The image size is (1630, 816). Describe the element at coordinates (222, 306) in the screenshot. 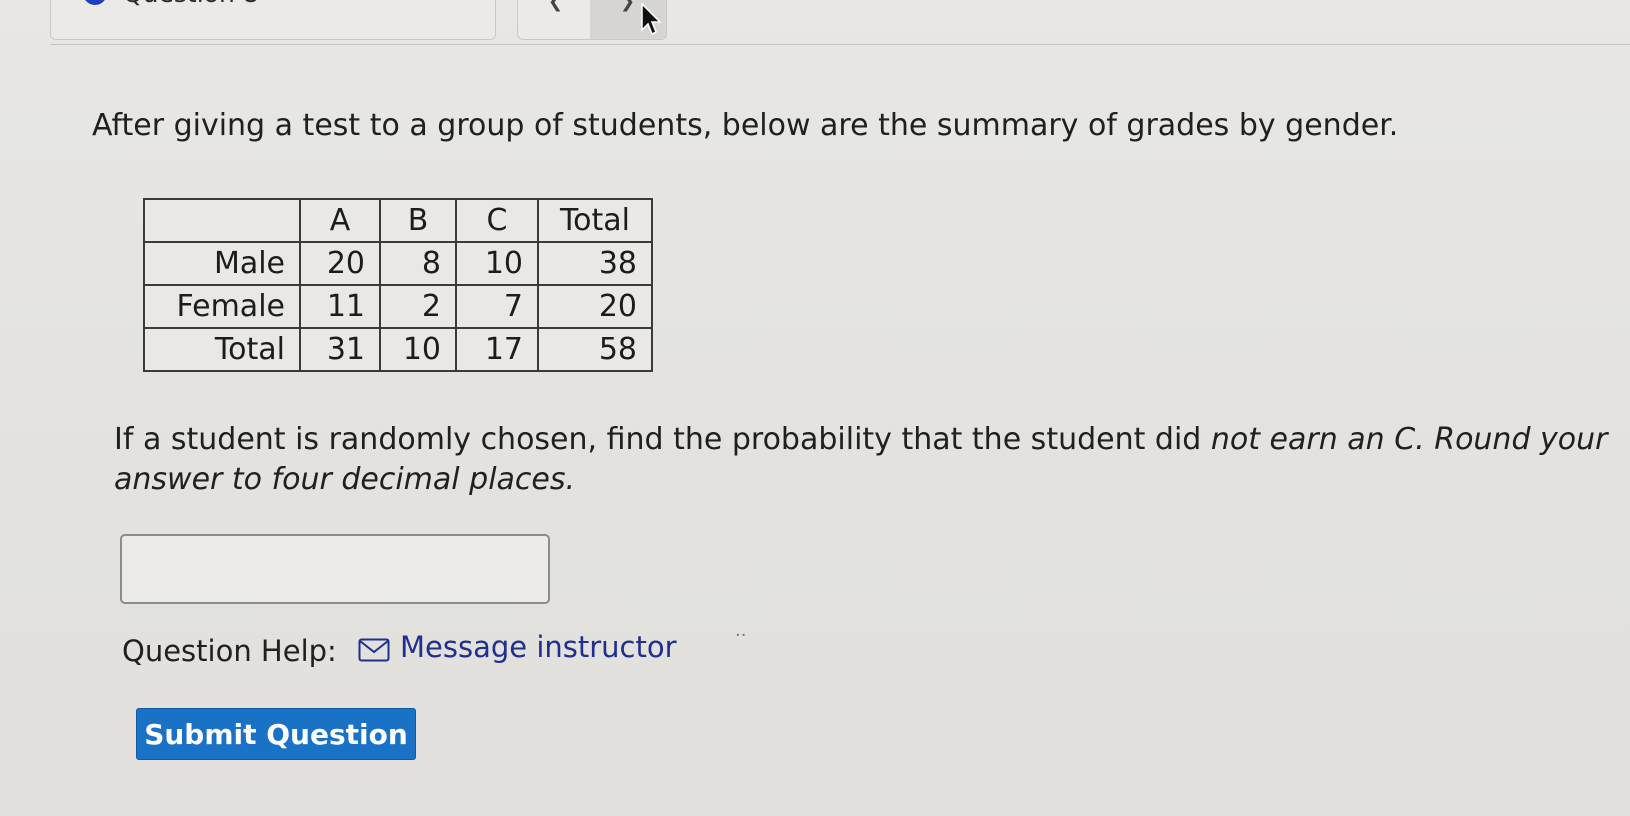

I see `row-label: Female` at that location.